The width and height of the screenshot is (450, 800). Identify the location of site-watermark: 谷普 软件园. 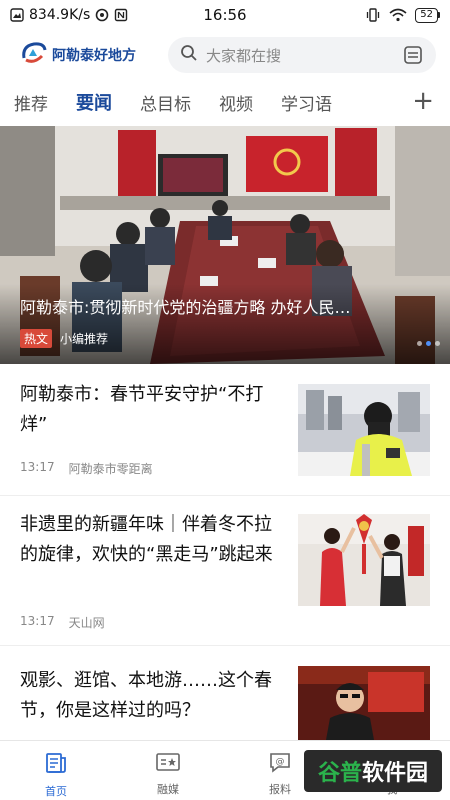
(373, 771).